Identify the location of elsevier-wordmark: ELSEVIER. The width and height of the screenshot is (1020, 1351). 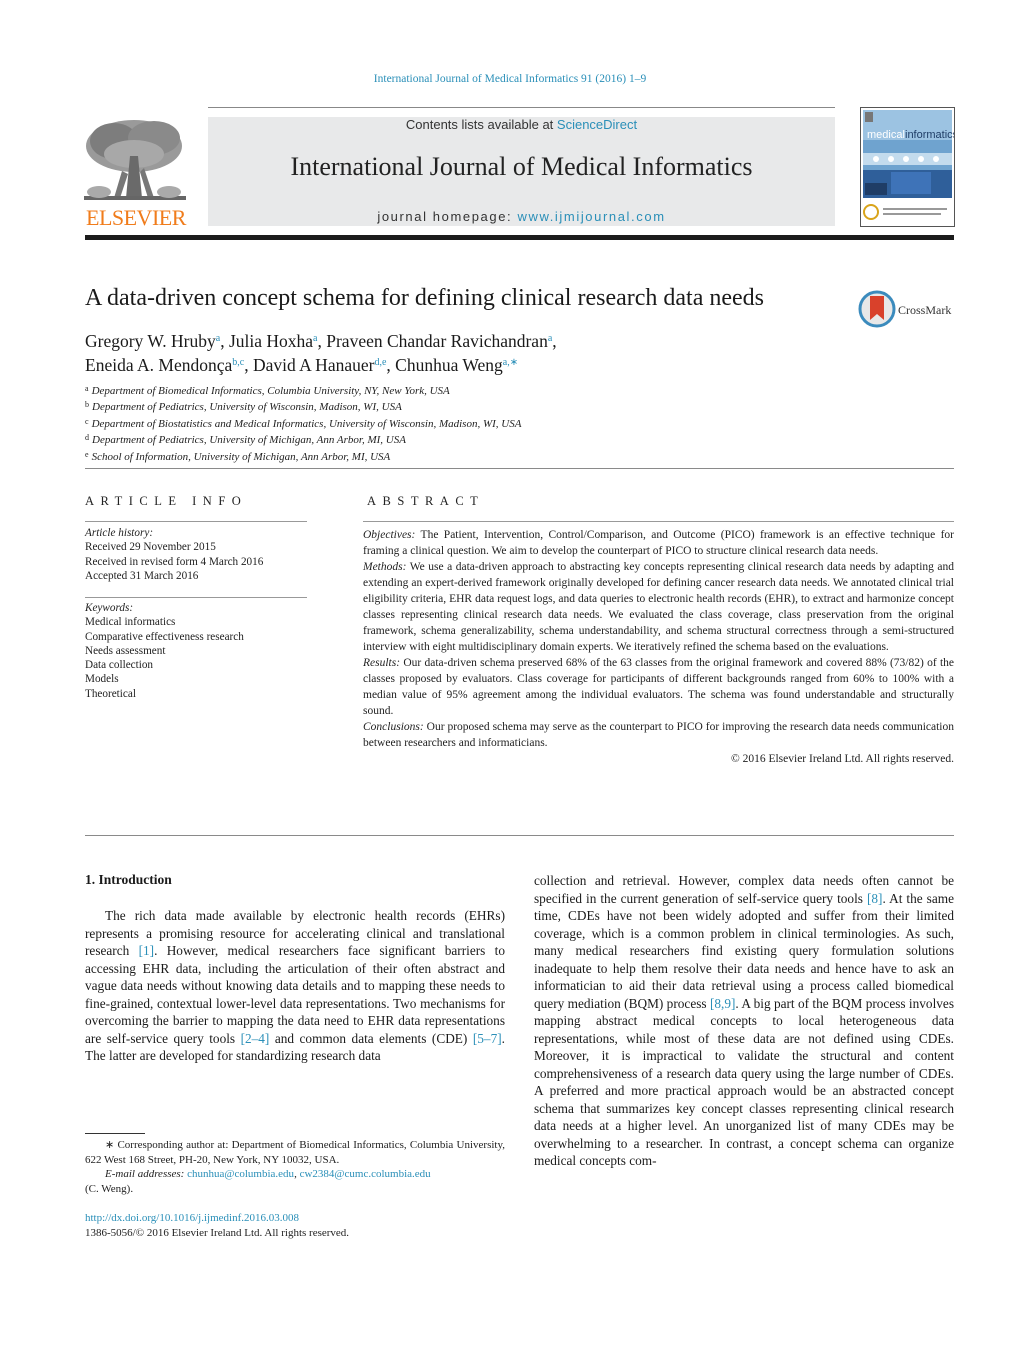
(136, 217).